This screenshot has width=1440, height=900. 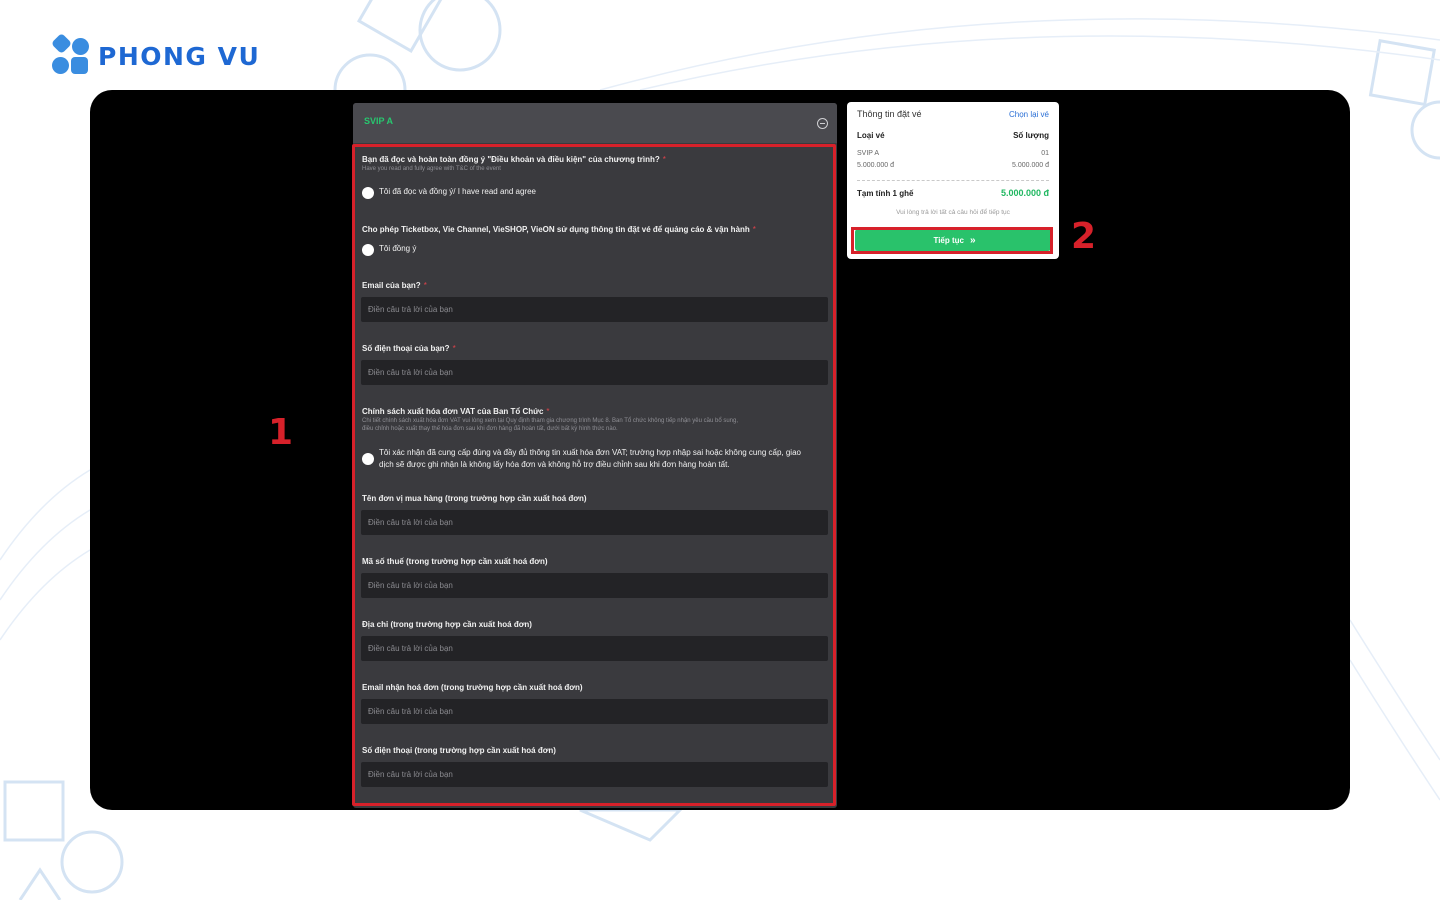 What do you see at coordinates (868, 153) in the screenshot?
I see `ticket-name: SVIP A` at bounding box center [868, 153].